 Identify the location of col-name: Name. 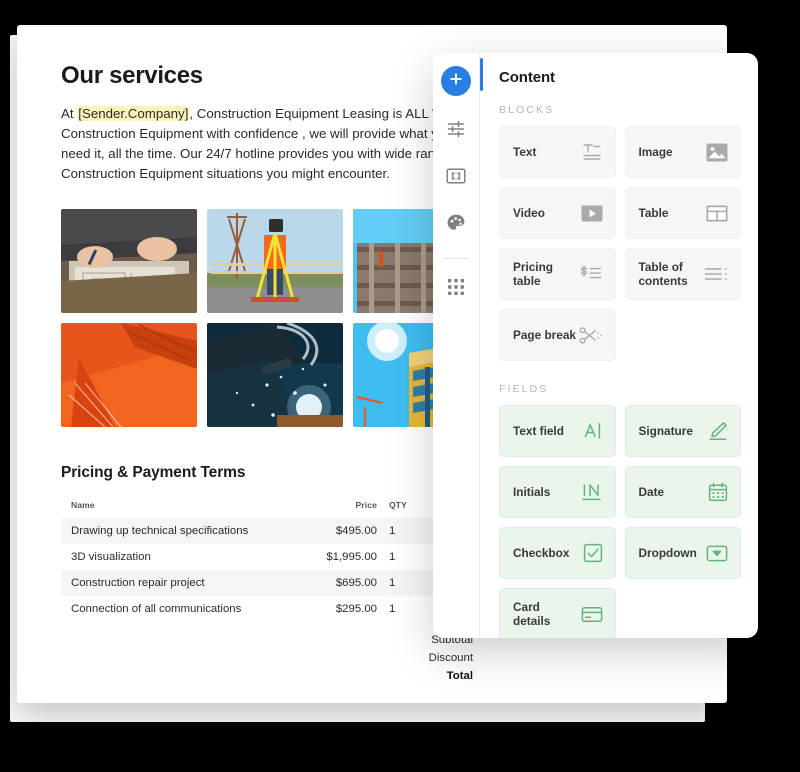
(83, 505).